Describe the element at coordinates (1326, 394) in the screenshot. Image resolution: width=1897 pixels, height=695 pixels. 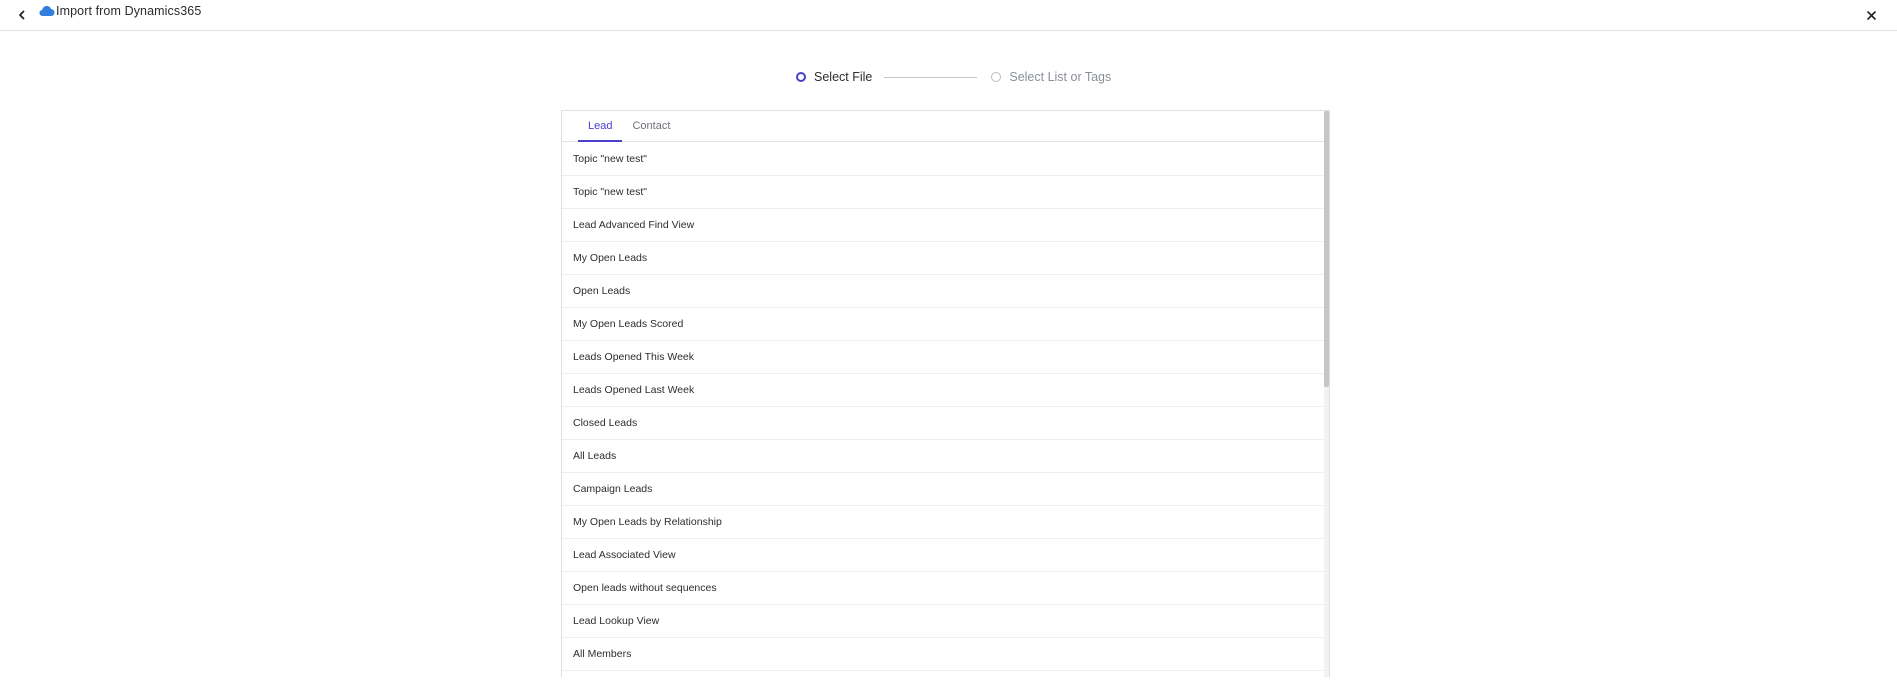
I see `scrollbar` at that location.